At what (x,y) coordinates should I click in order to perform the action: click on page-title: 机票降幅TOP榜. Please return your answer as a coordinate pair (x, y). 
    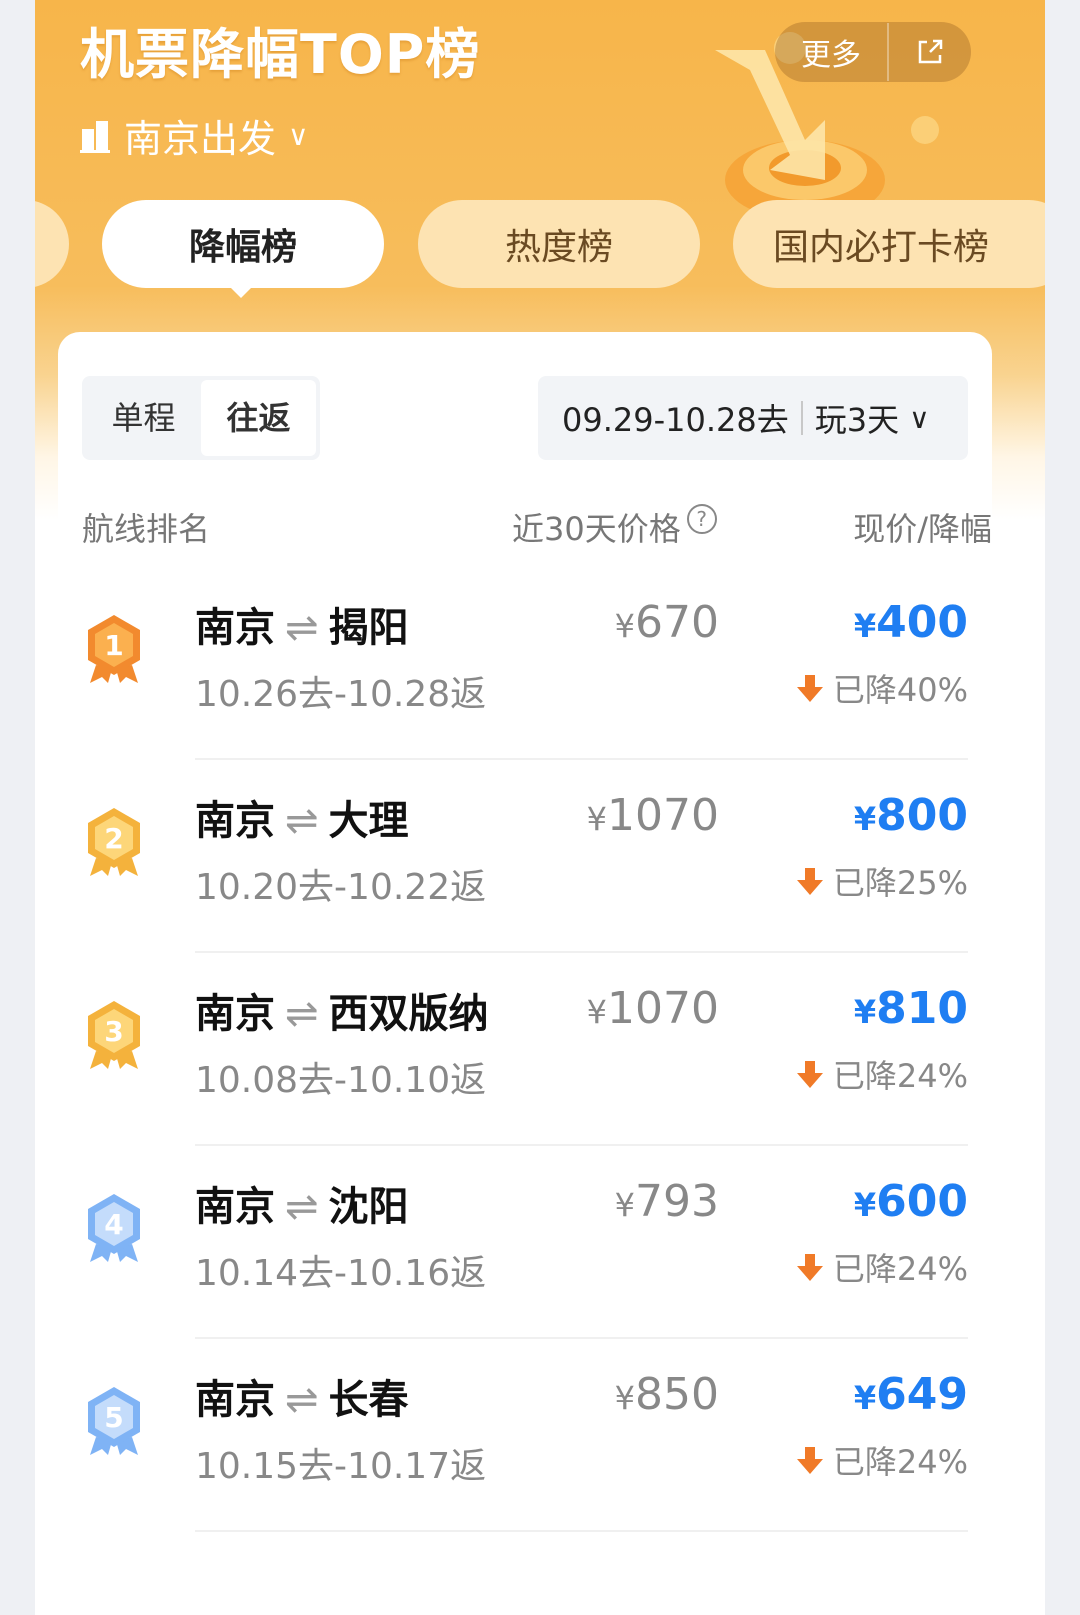
    Looking at the image, I should click on (280, 54).